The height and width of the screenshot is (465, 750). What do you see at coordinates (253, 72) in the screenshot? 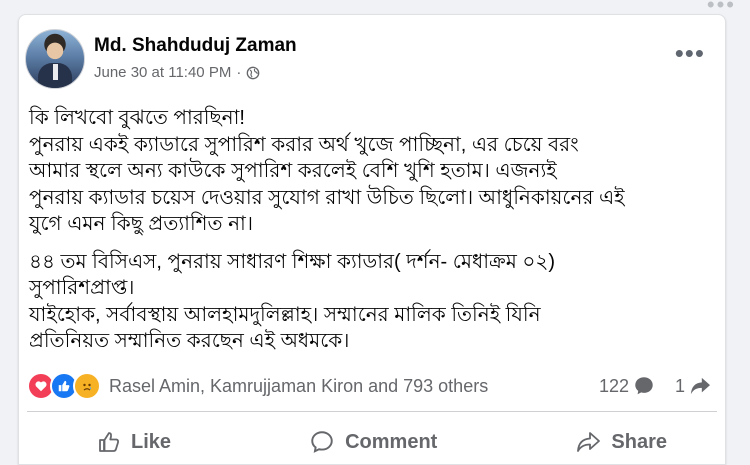
I see `globe-icon` at bounding box center [253, 72].